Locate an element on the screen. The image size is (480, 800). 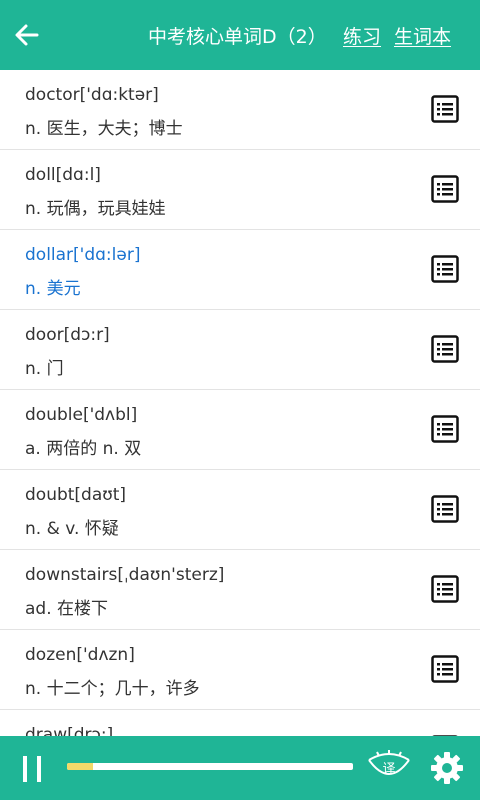
back-arrow-icon is located at coordinates (27, 35).